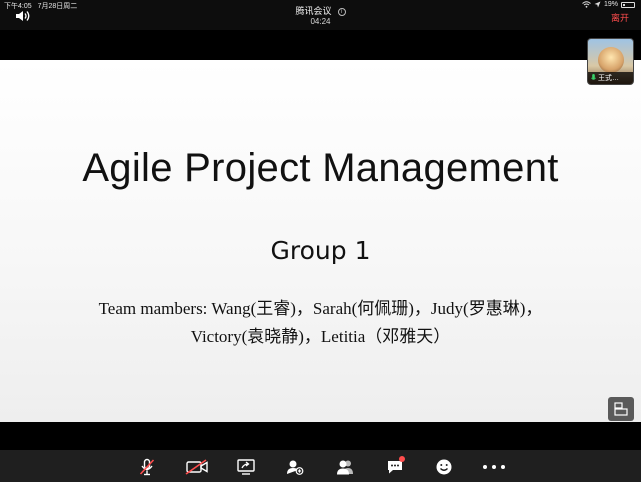 This screenshot has height=482, width=641. I want to click on slide-subtitle: Group 1, so click(320, 250).